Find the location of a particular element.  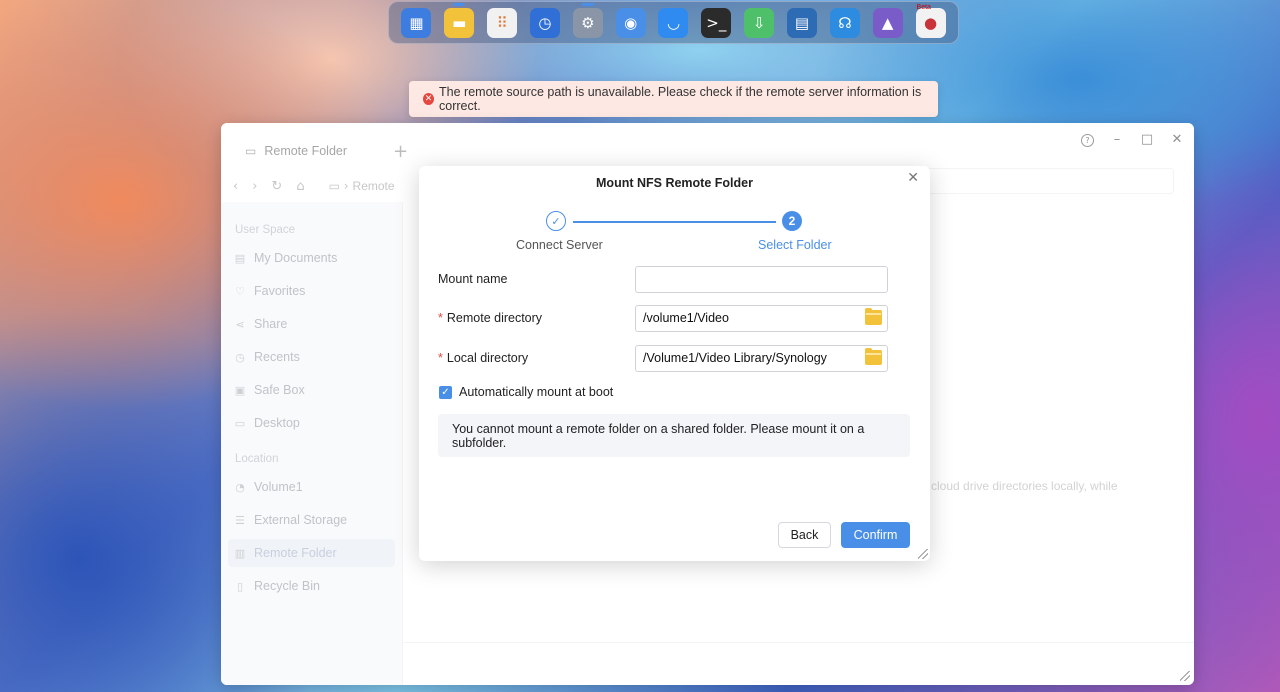

step-label: Select Folder is located at coordinates (795, 245).